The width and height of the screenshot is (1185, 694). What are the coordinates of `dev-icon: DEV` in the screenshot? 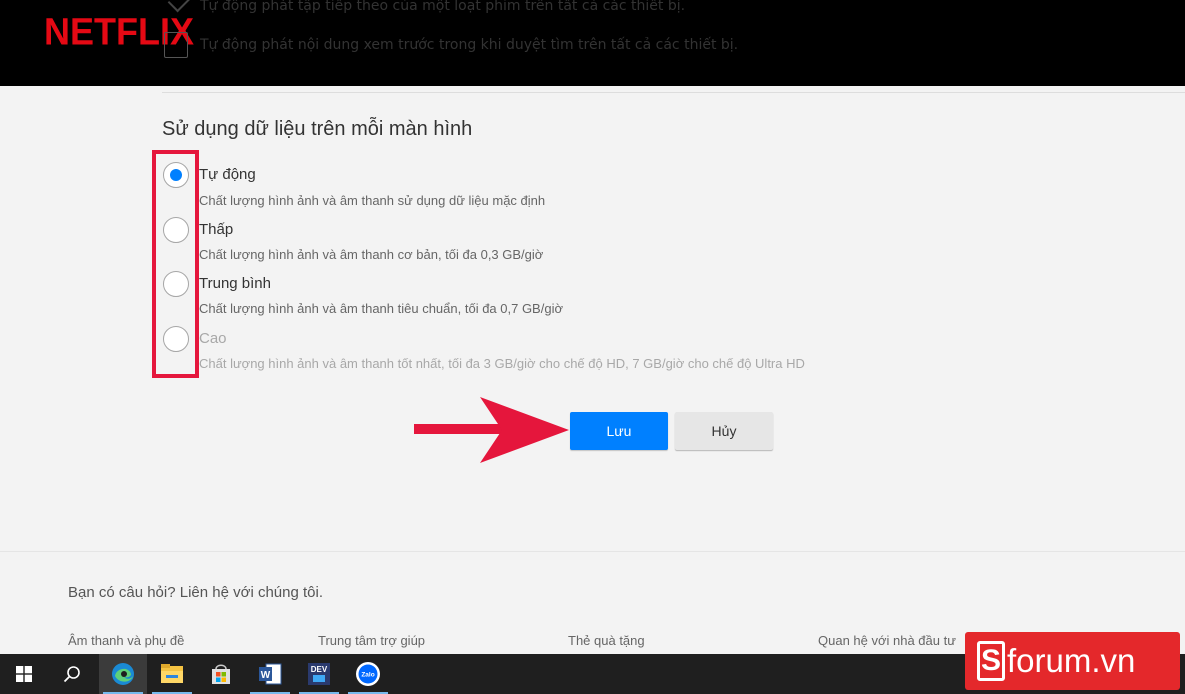 It's located at (319, 674).